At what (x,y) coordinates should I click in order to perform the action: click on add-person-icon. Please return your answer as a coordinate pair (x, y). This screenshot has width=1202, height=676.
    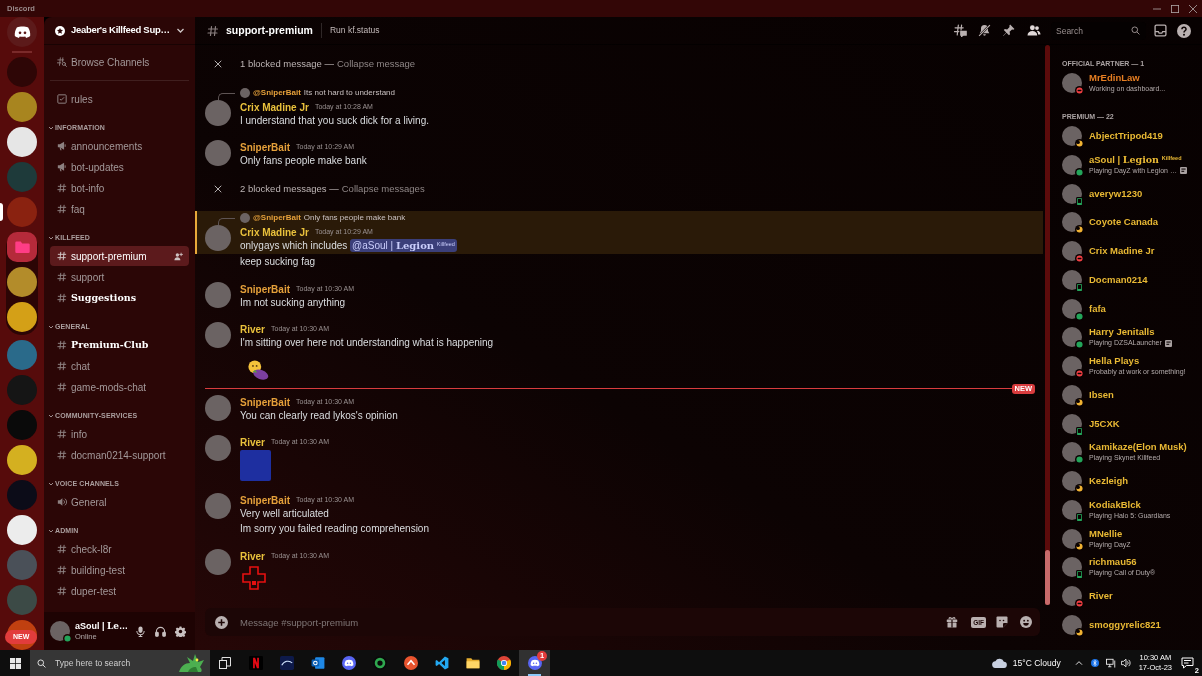
    Looking at the image, I should click on (178, 256).